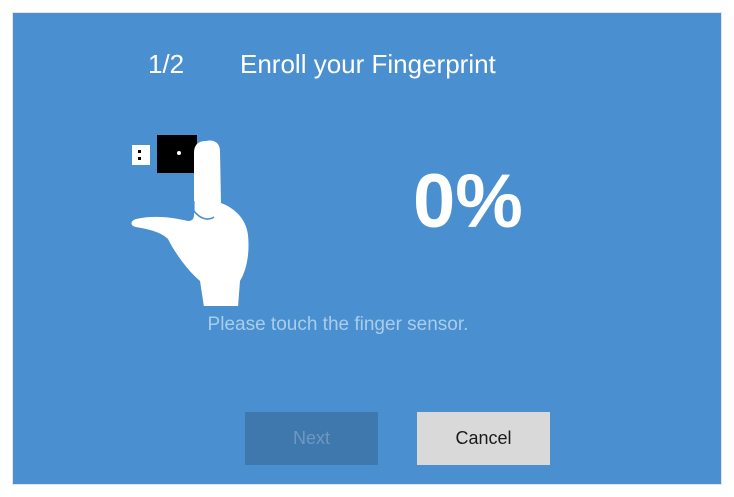 The image size is (734, 497). Describe the element at coordinates (468, 201) in the screenshot. I see `progress-percentage: 0%` at that location.